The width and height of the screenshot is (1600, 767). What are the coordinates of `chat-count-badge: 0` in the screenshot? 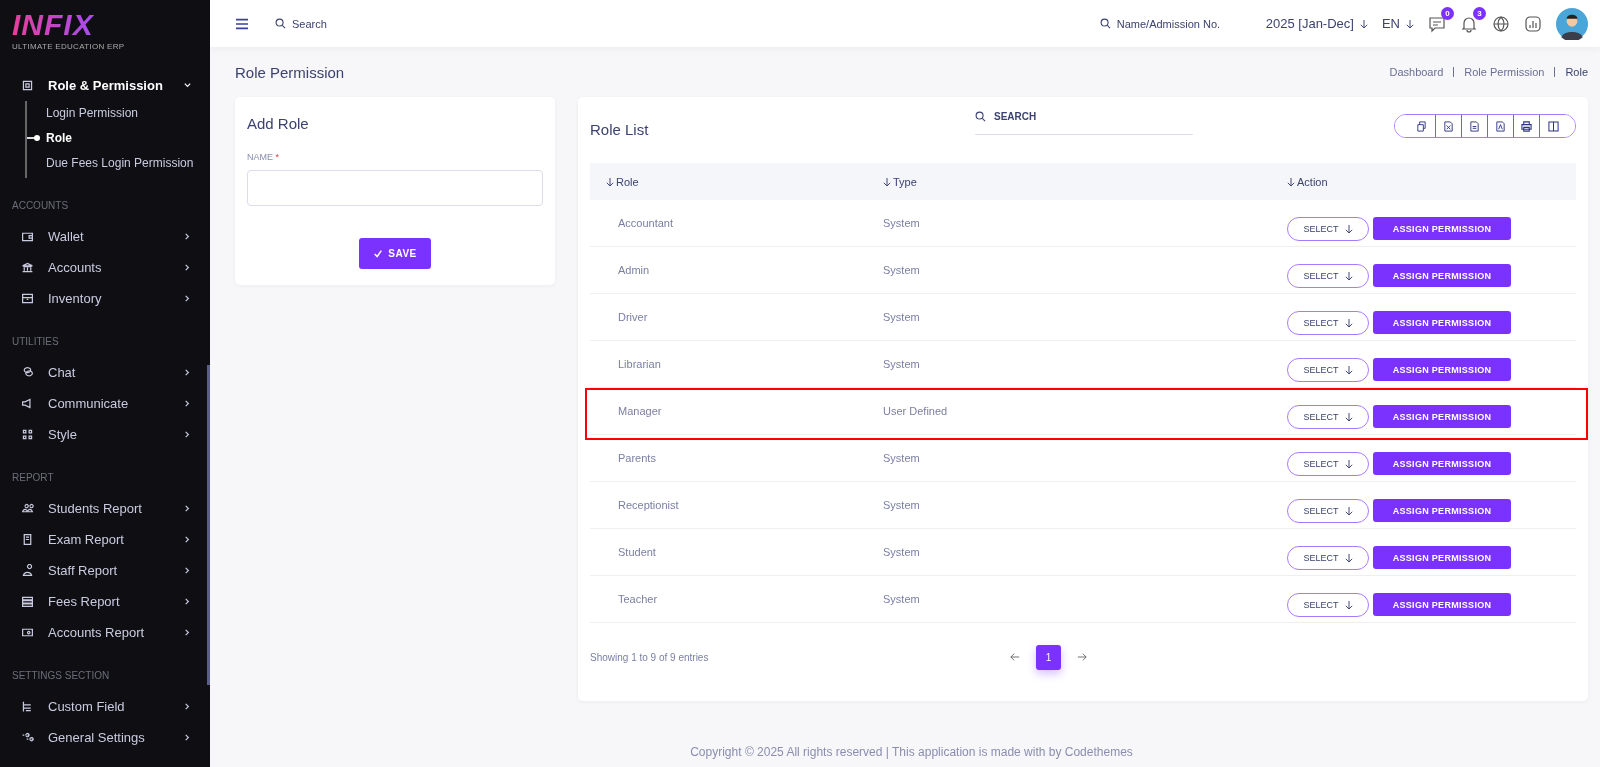 It's located at (1447, 13).